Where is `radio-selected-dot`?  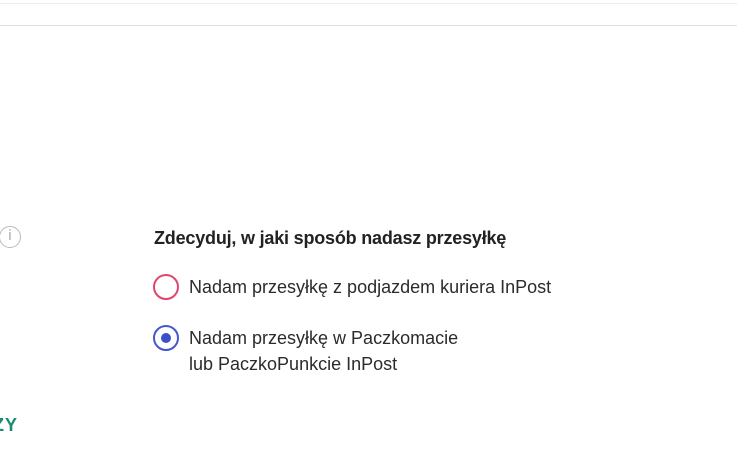 radio-selected-dot is located at coordinates (166, 338).